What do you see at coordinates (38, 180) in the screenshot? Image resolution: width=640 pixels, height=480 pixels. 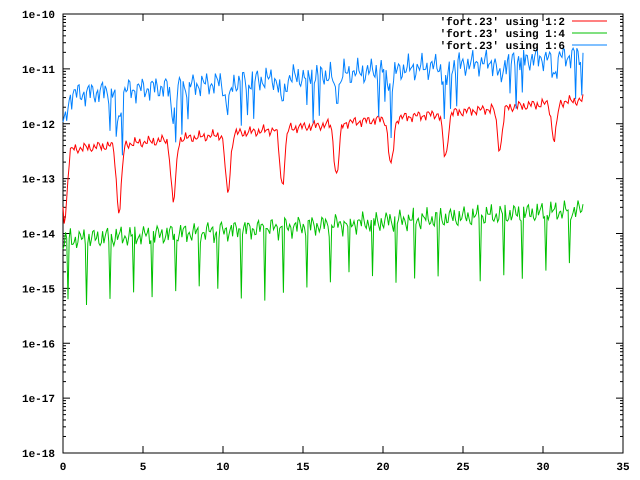 I see `tick-label: 1e-13` at bounding box center [38, 180].